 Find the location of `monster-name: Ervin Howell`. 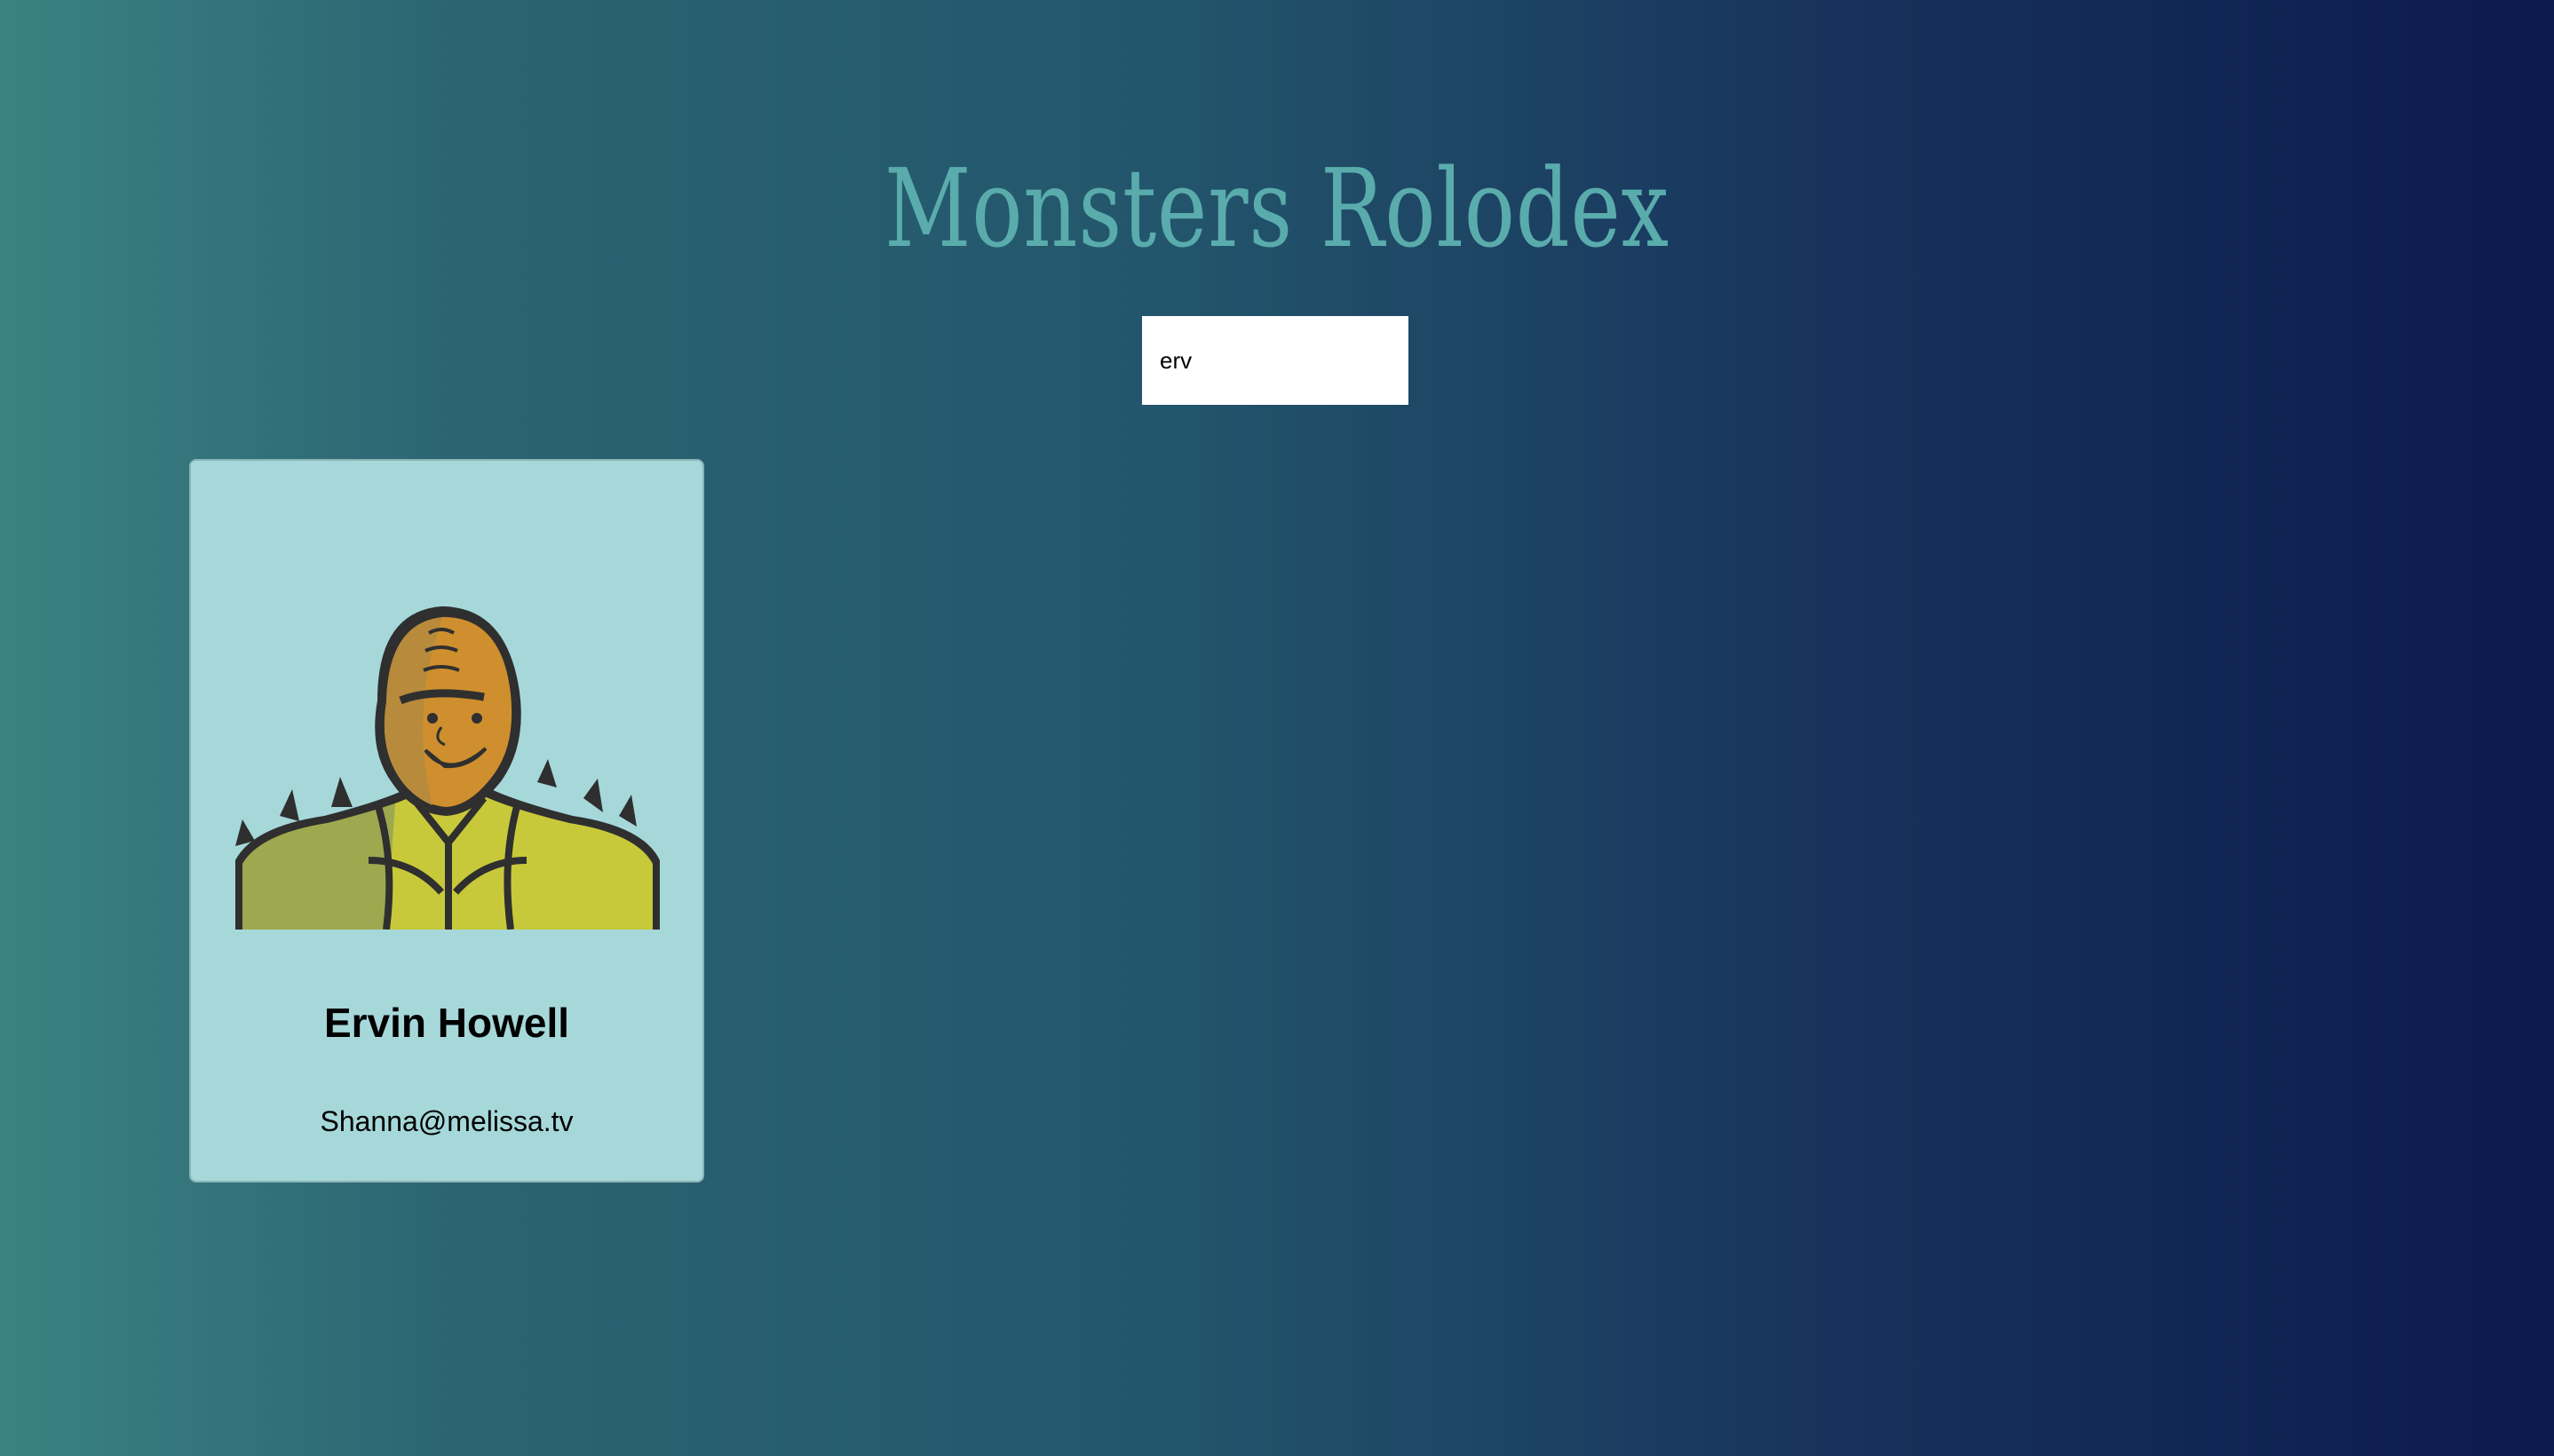

monster-name: Ervin Howell is located at coordinates (447, 1023).